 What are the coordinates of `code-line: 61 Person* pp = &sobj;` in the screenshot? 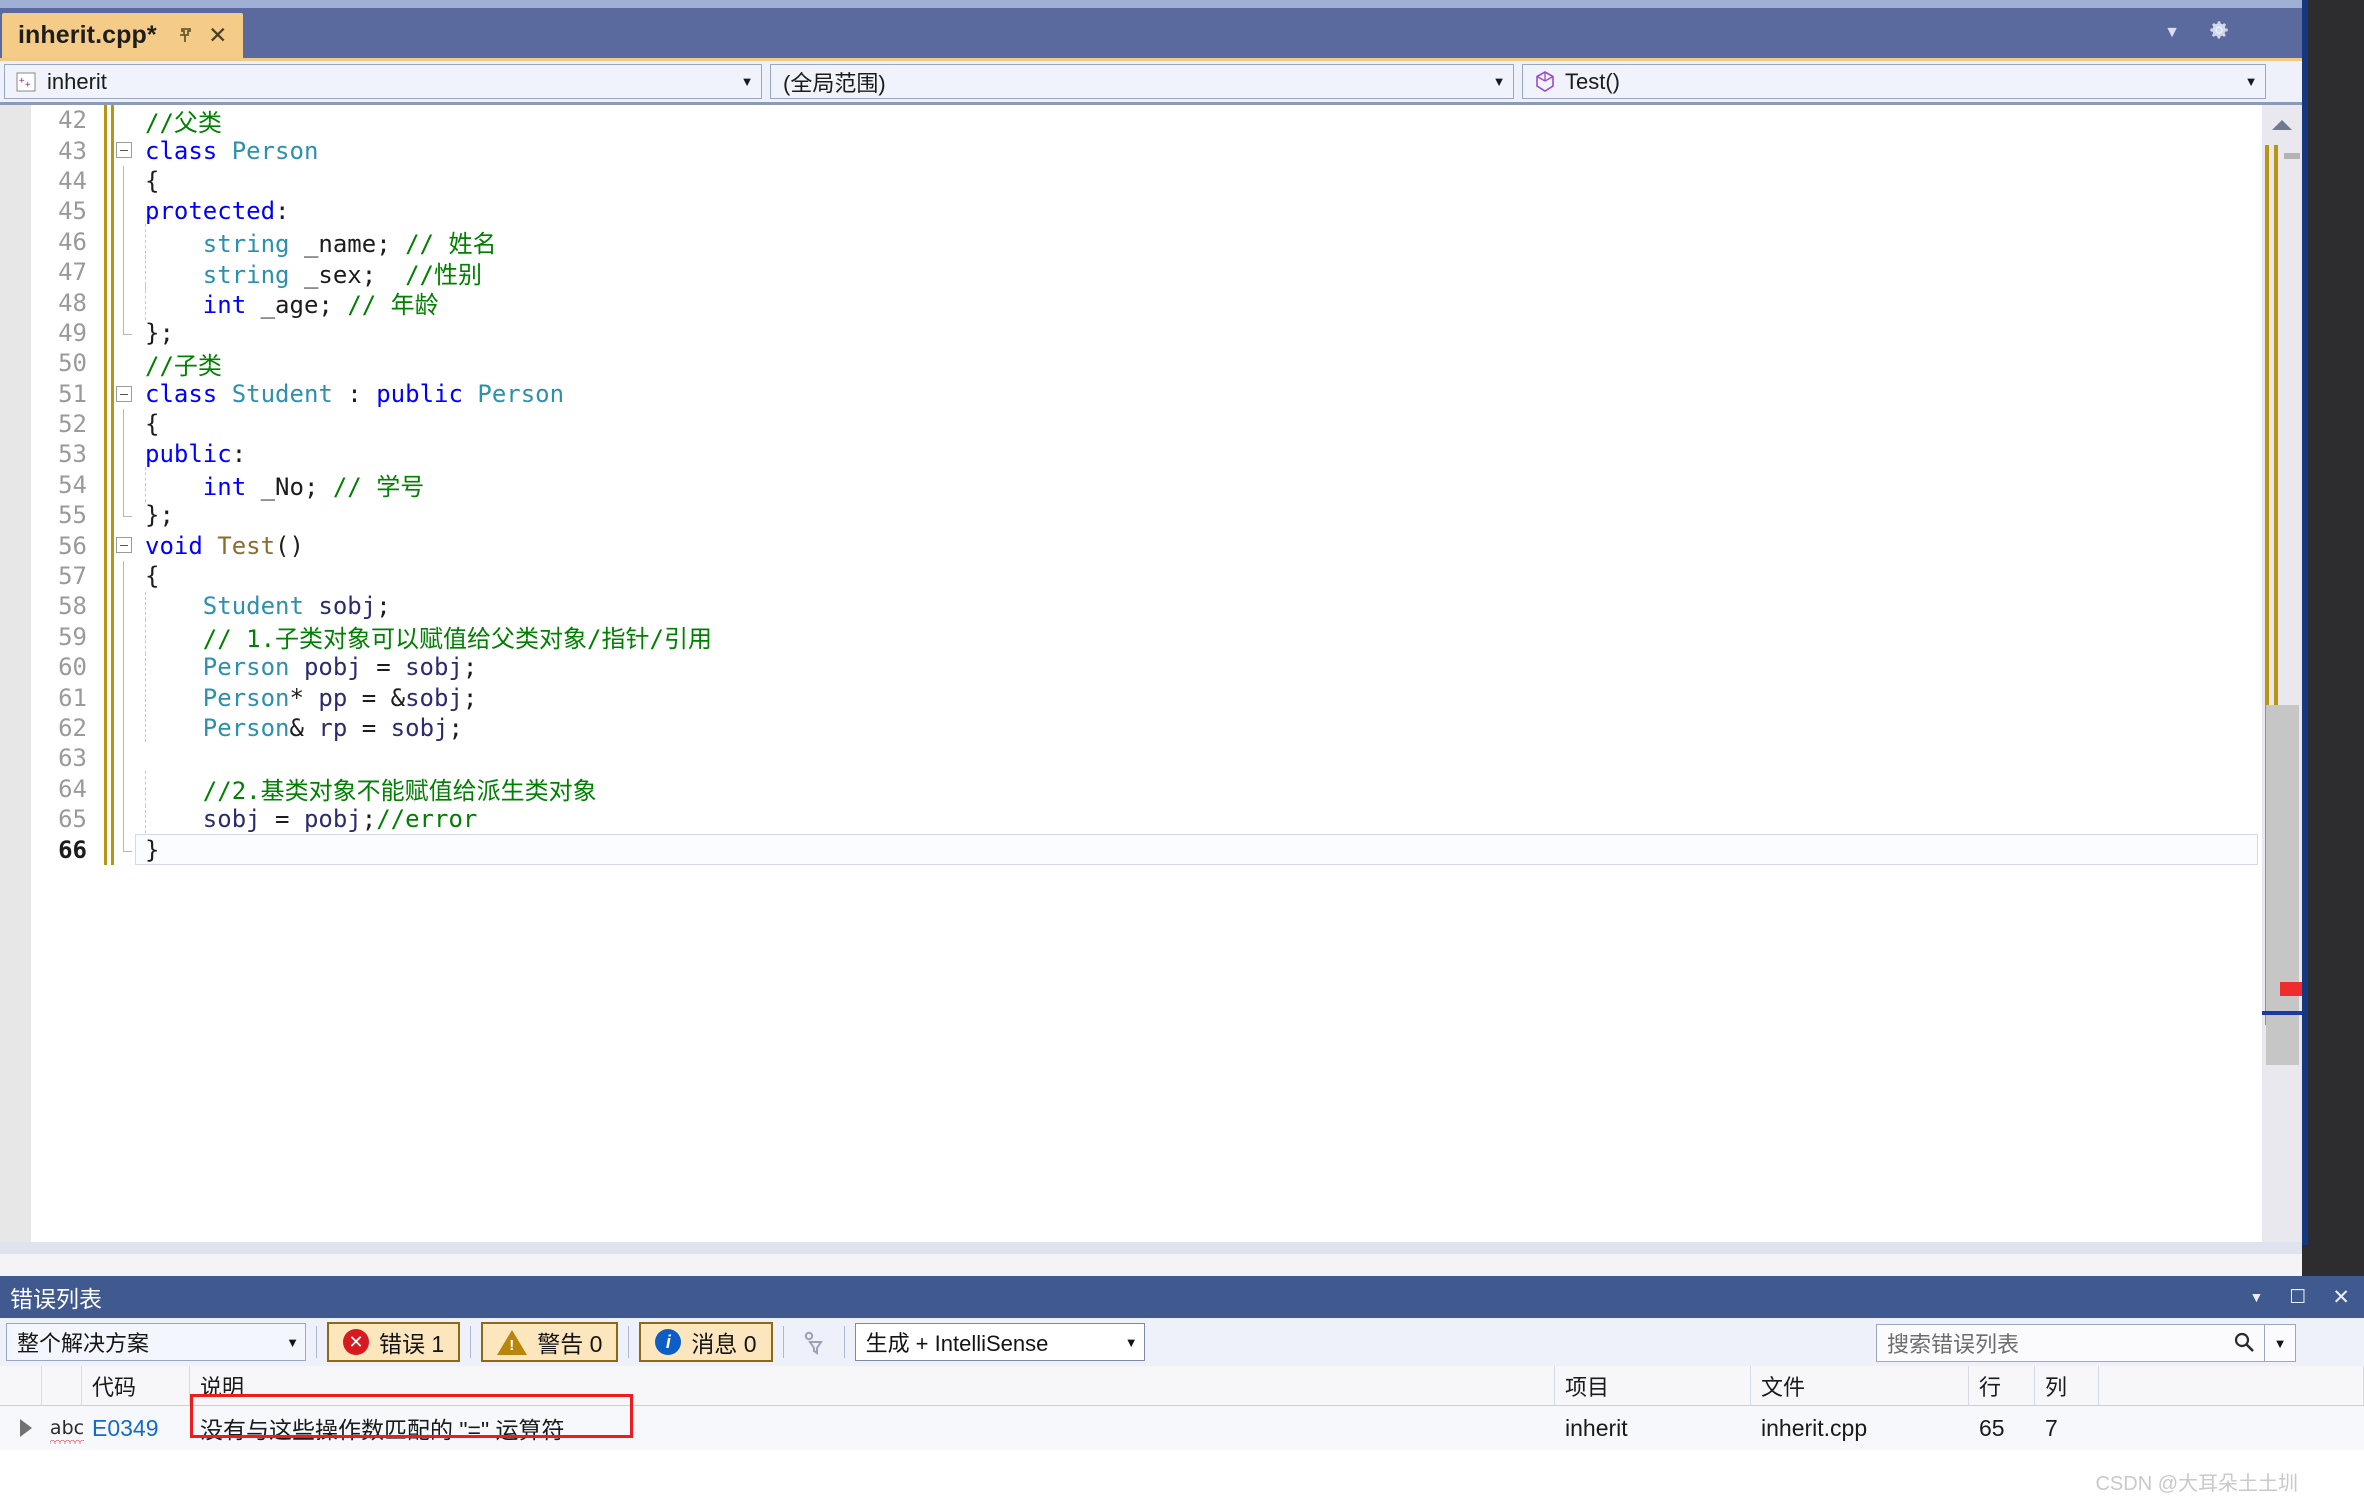 It's located at (1166, 698).